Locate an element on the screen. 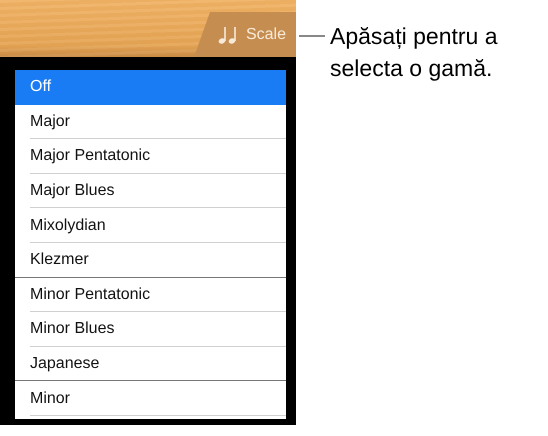 This screenshot has height=436, width=548. scale-option: Off is located at coordinates (150, 87).